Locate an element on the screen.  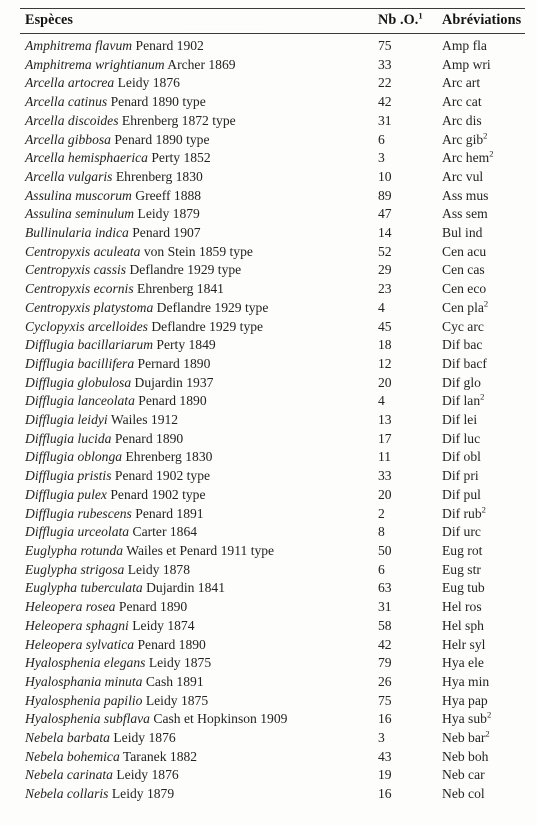
cell-species: Centropyxis aculeata von Stein 1859 type is located at coordinates (197, 252).